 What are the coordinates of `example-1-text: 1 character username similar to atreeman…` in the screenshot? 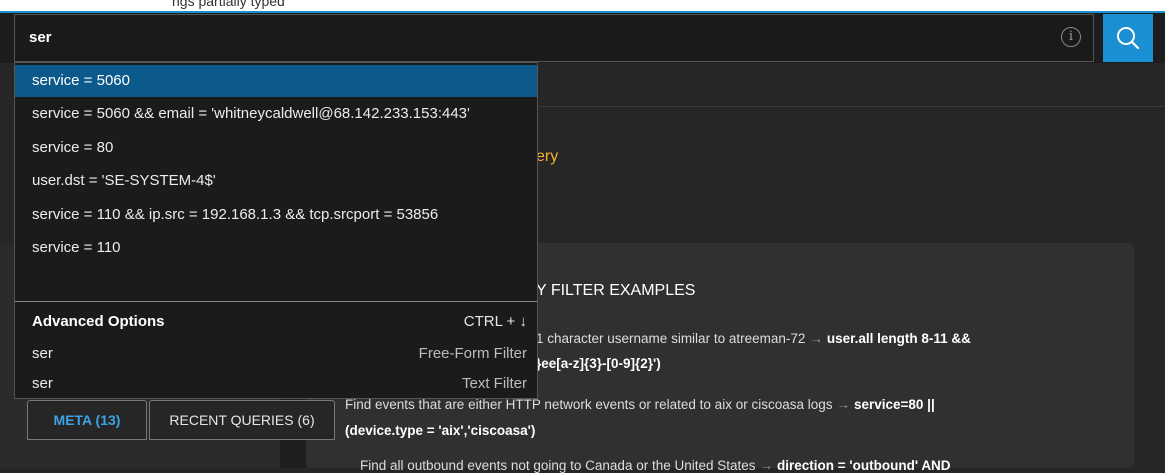 It's located at (671, 338).